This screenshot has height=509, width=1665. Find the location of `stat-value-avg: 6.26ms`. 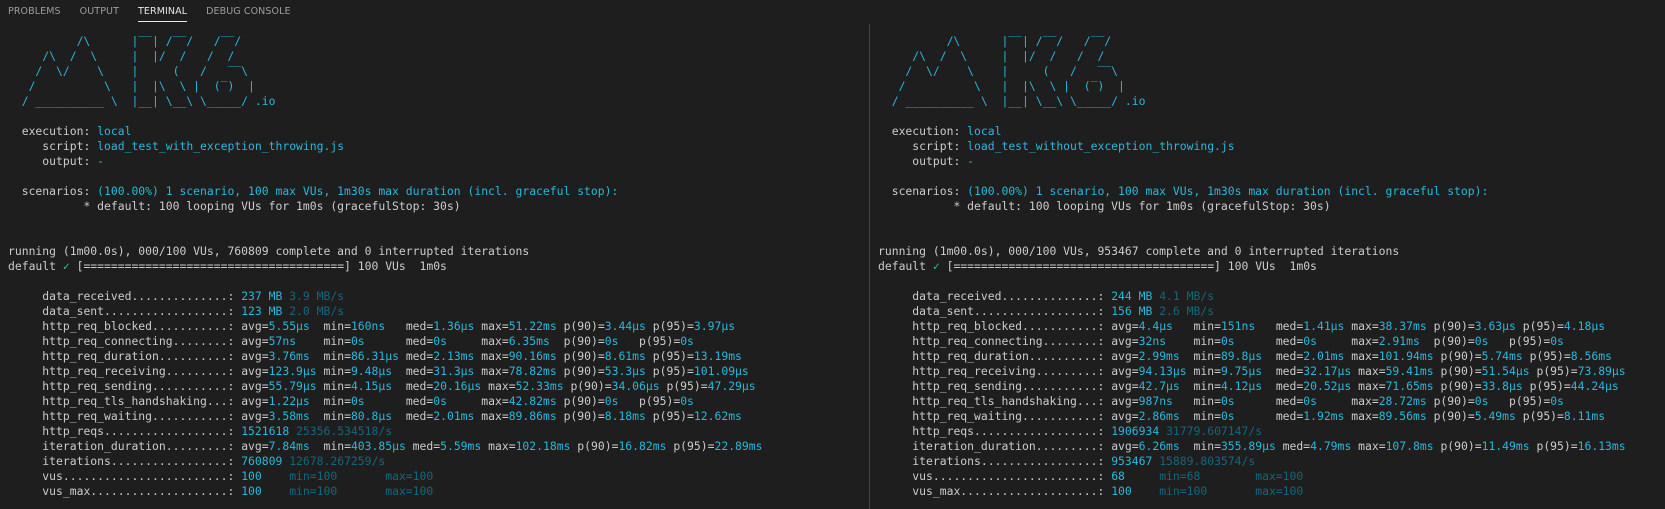

stat-value-avg: 6.26ms is located at coordinates (1159, 446).